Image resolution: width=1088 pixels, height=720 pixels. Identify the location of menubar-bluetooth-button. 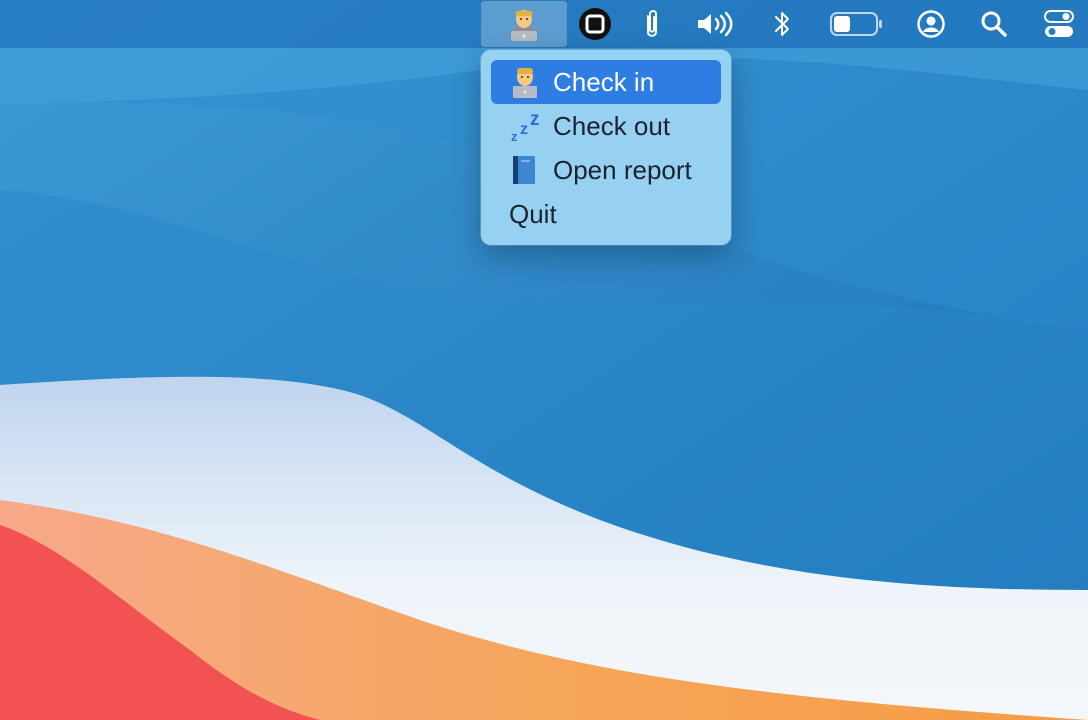
(782, 24).